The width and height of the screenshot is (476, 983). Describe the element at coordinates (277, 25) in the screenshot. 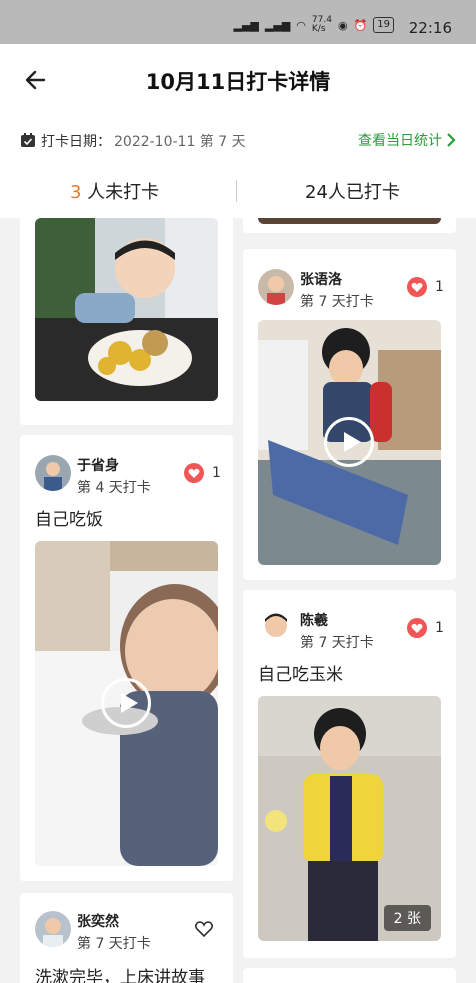

I see `signal-icon-2: ▂▄▆` at that location.